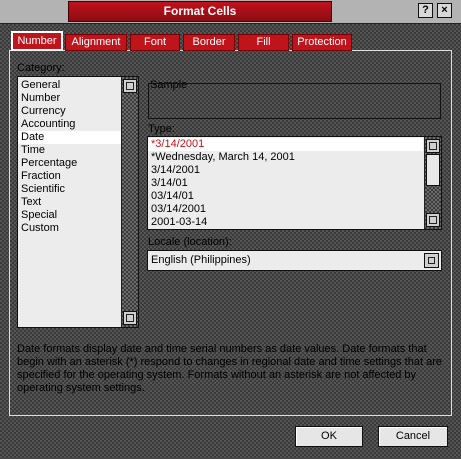  I want to click on dropdown-arrow-icon, so click(431, 260).